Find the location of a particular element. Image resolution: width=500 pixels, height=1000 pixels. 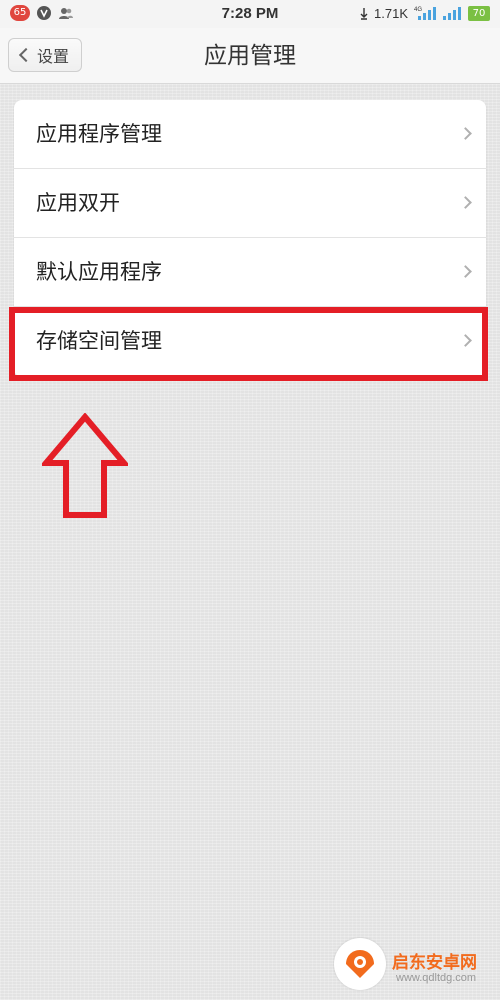

watermark-url: www.qdltdg.com is located at coordinates (436, 978).